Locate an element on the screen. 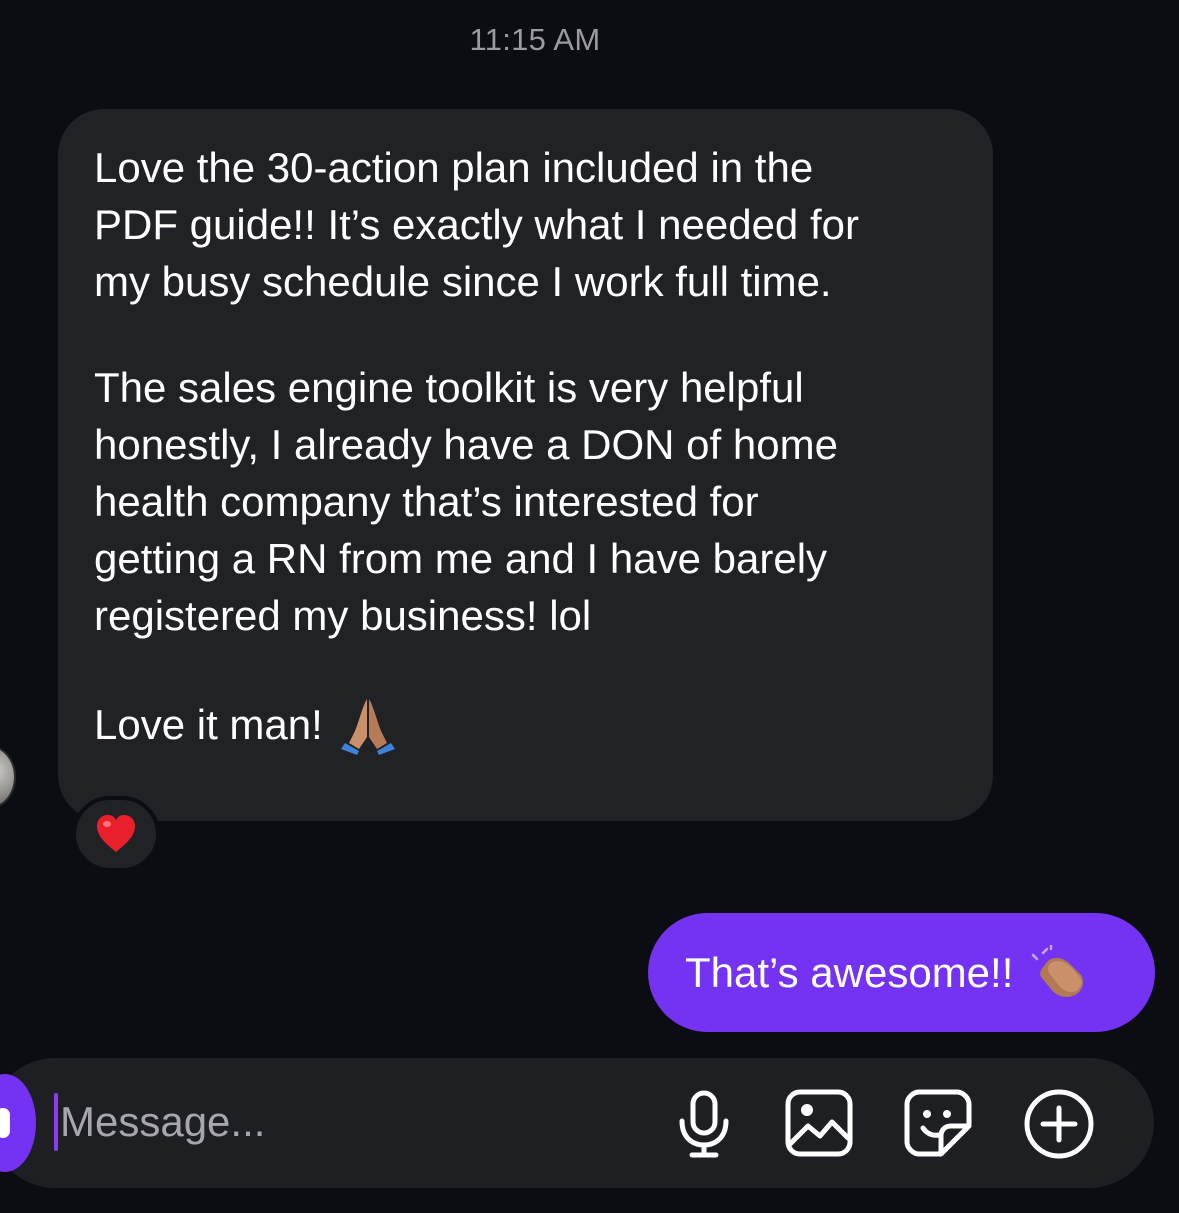 Image resolution: width=1179 pixels, height=1213 pixels. message-last-line: Love it man! is located at coordinates (525, 724).